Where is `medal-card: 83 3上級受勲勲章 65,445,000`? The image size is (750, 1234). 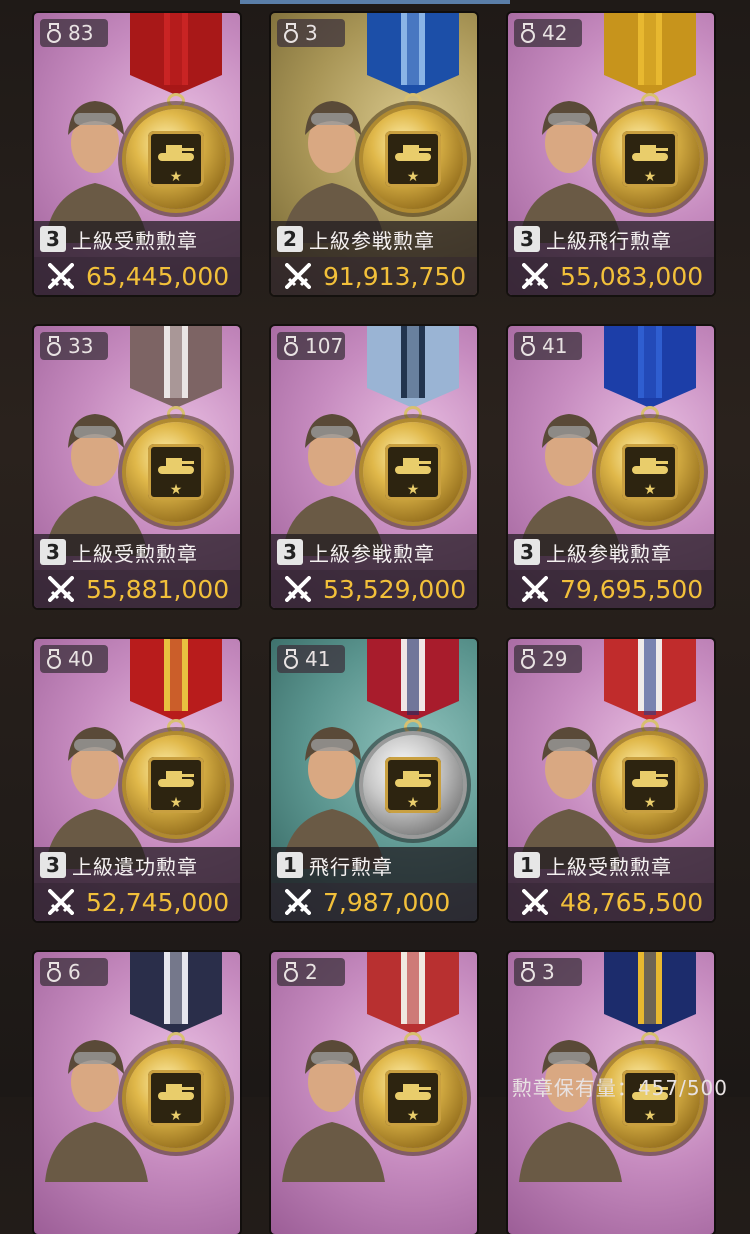 medal-card: 83 3上級受勲勲章 65,445,000 is located at coordinates (137, 154).